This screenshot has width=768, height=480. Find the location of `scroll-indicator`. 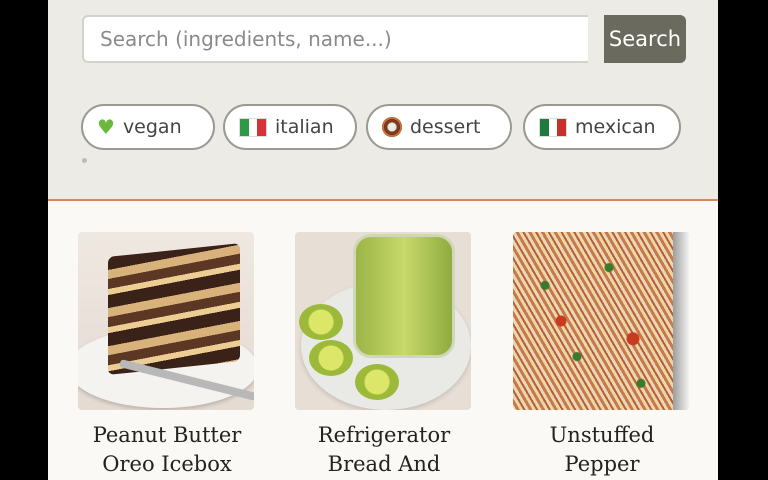

scroll-indicator is located at coordinates (84, 160).